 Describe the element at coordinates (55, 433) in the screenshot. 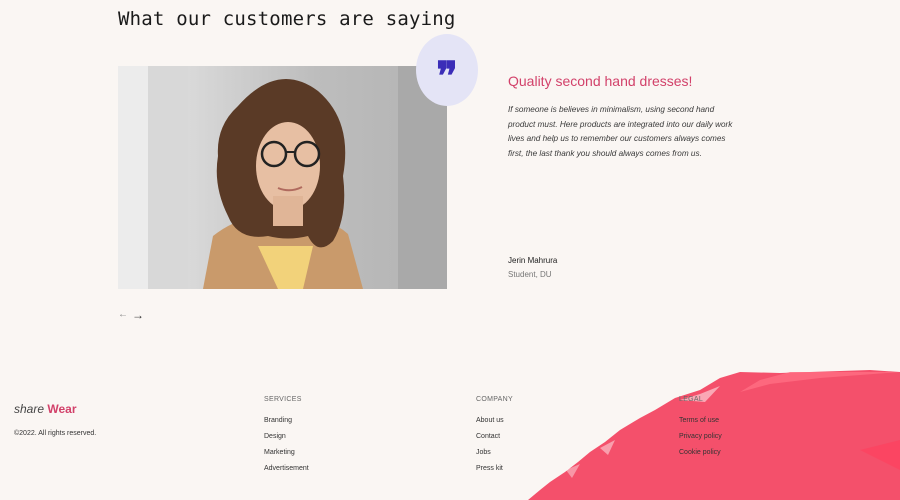

I see `copyright: ©2022. All rights reserved.` at that location.